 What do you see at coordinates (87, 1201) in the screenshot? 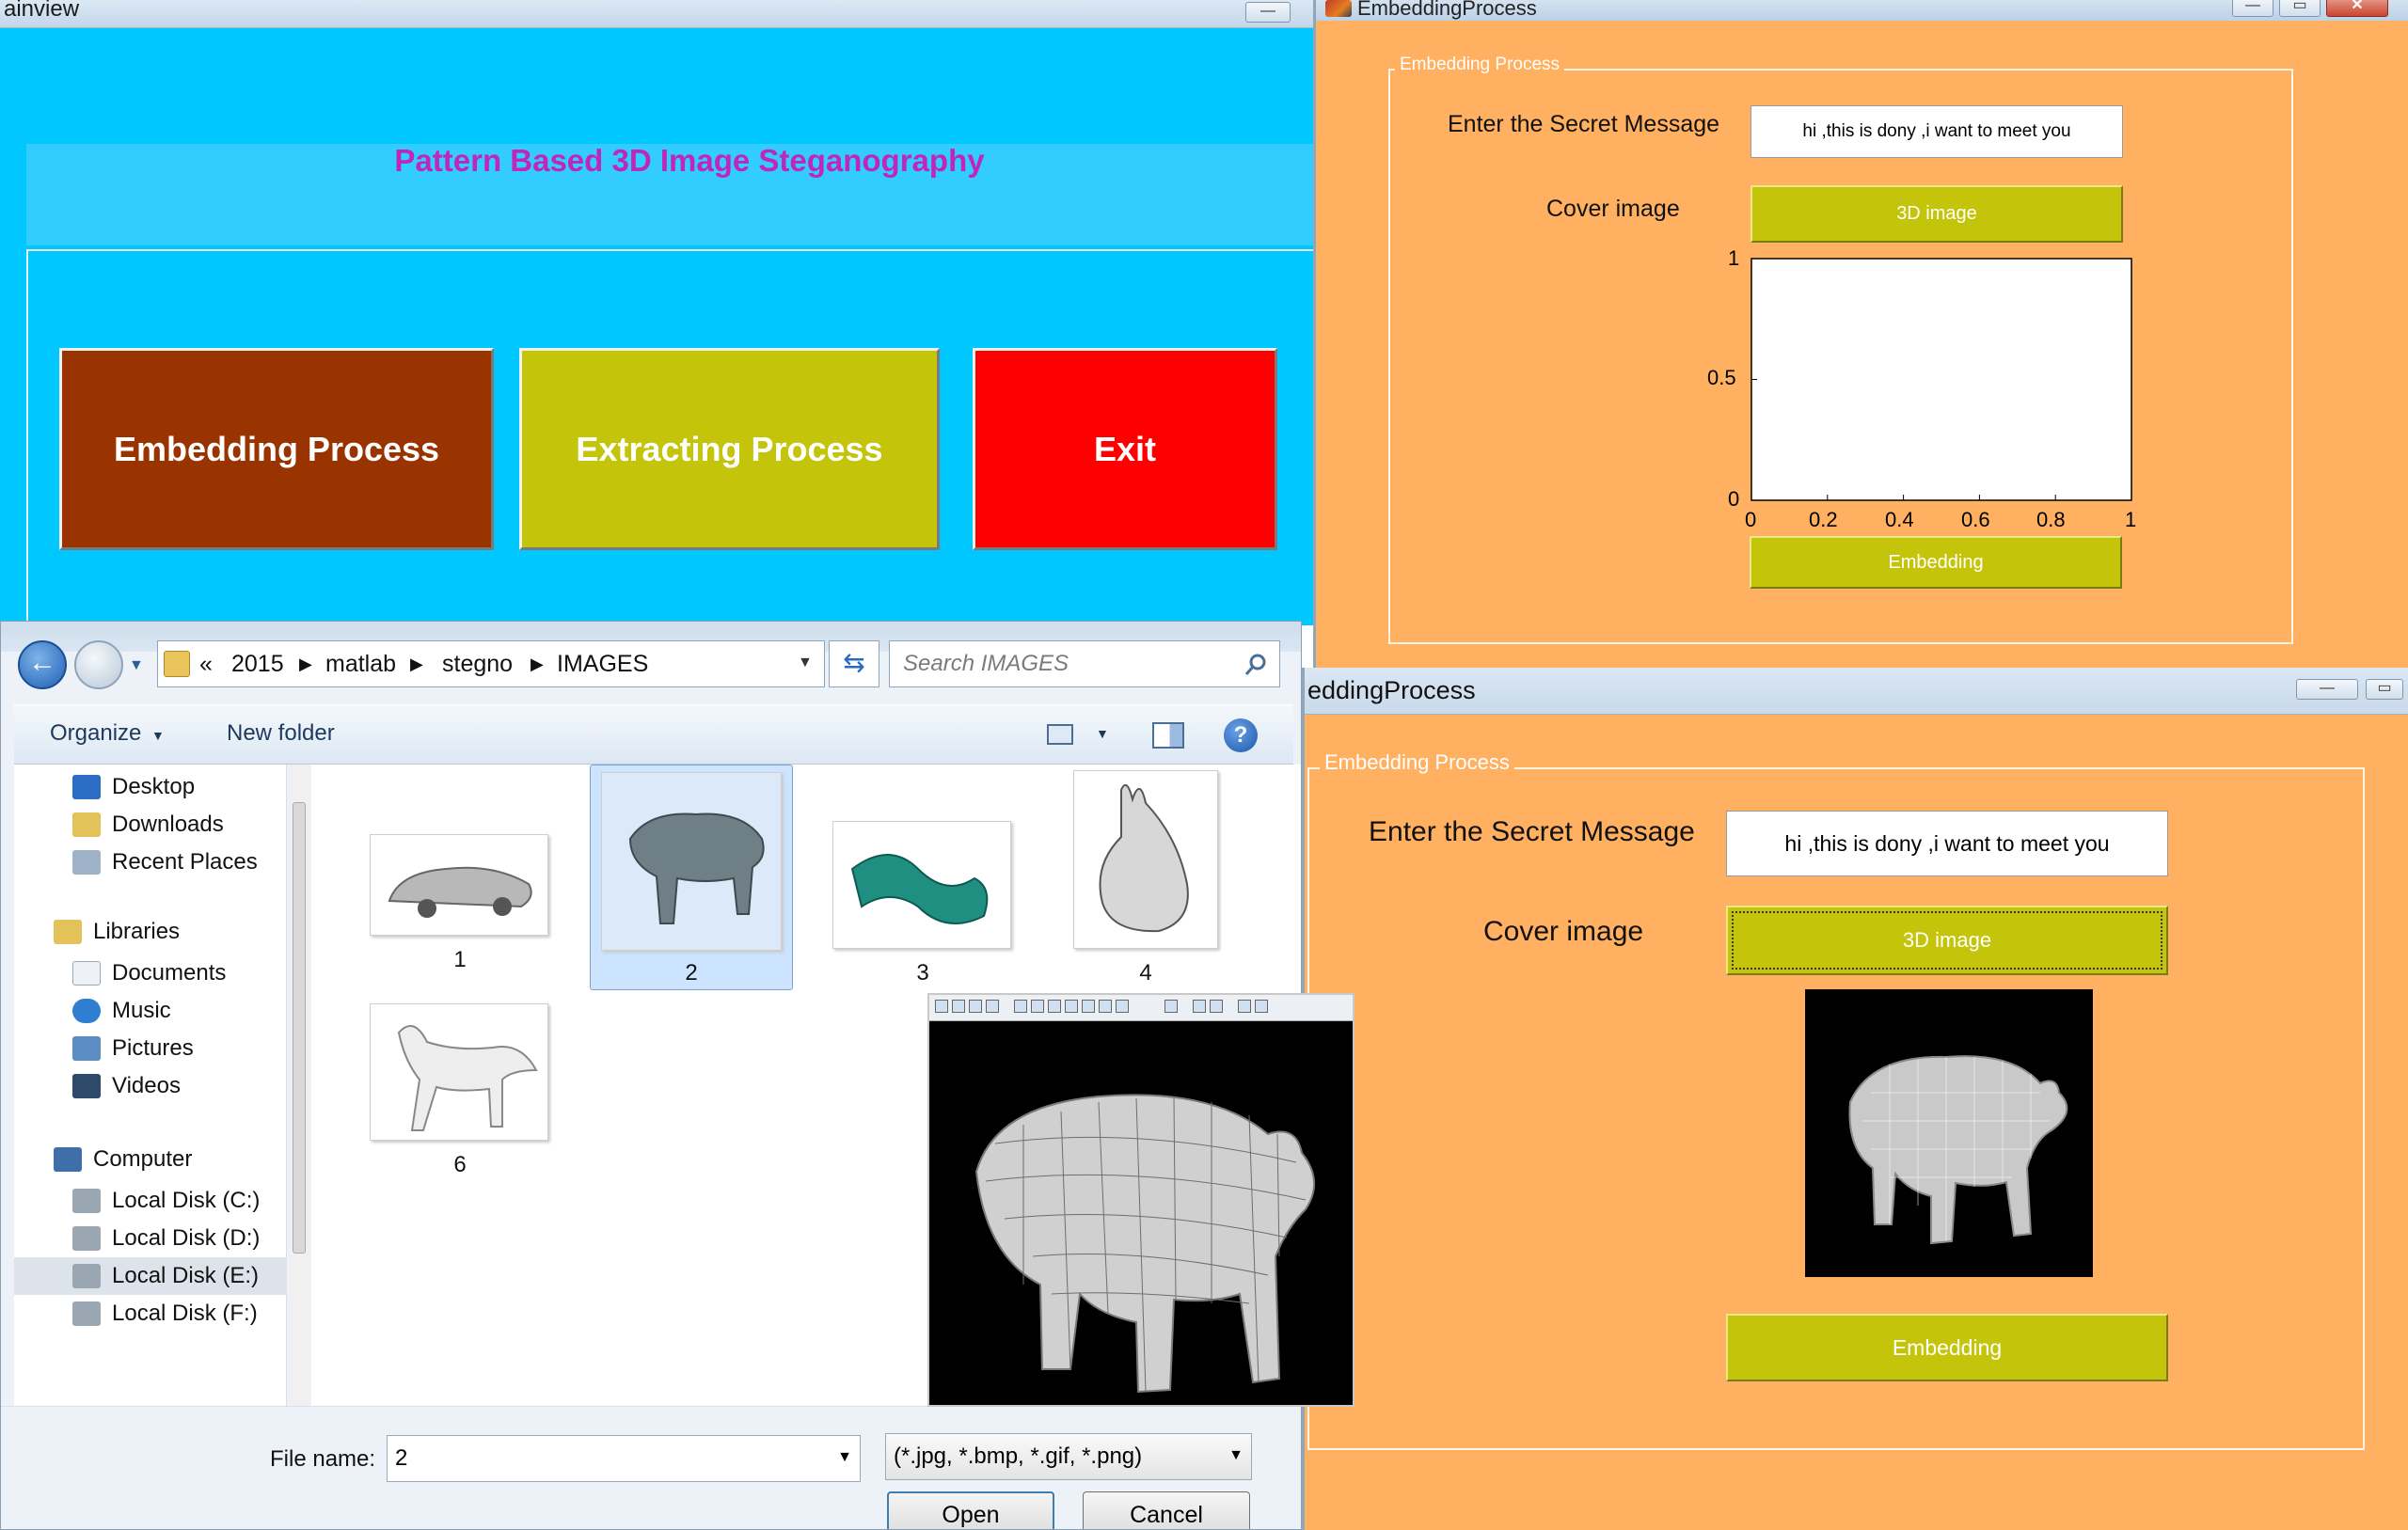
I see `drive-icon` at bounding box center [87, 1201].